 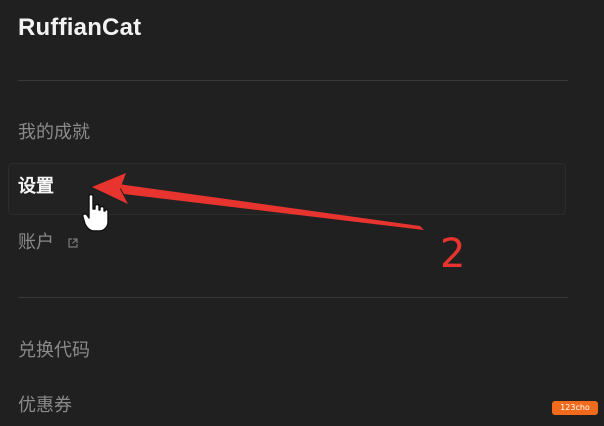 I want to click on watermark-badge: 123cho, so click(x=575, y=408).